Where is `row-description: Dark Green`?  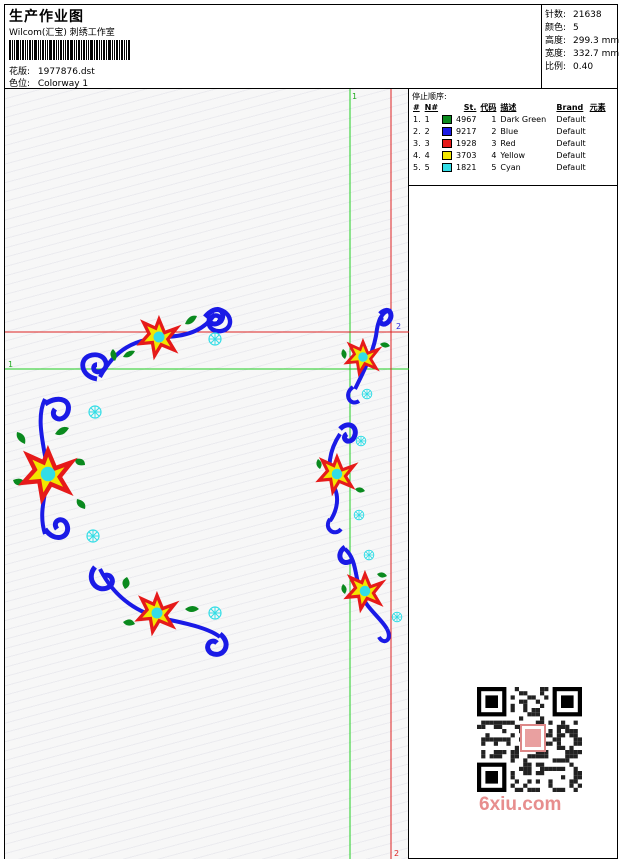 row-description: Dark Green is located at coordinates (523, 119).